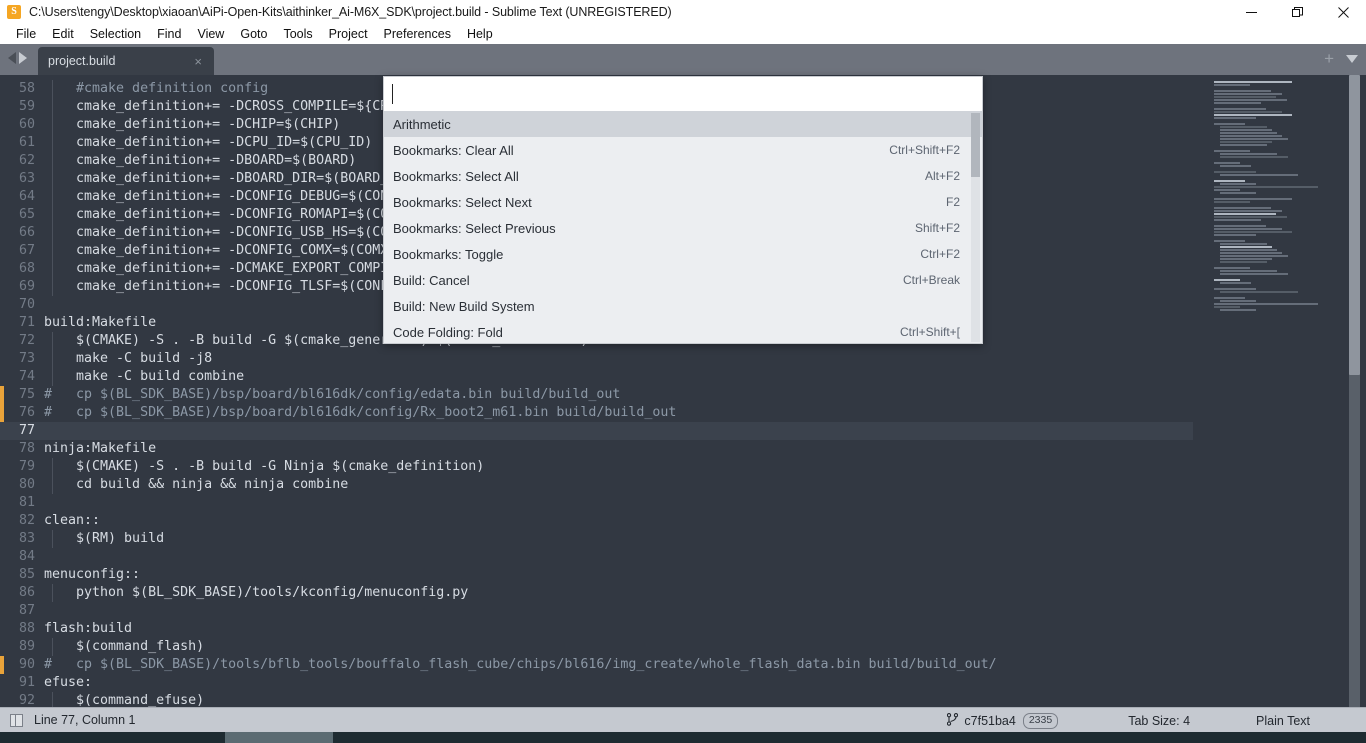  I want to click on code-line: 83 $(RM) build, so click(498, 539).